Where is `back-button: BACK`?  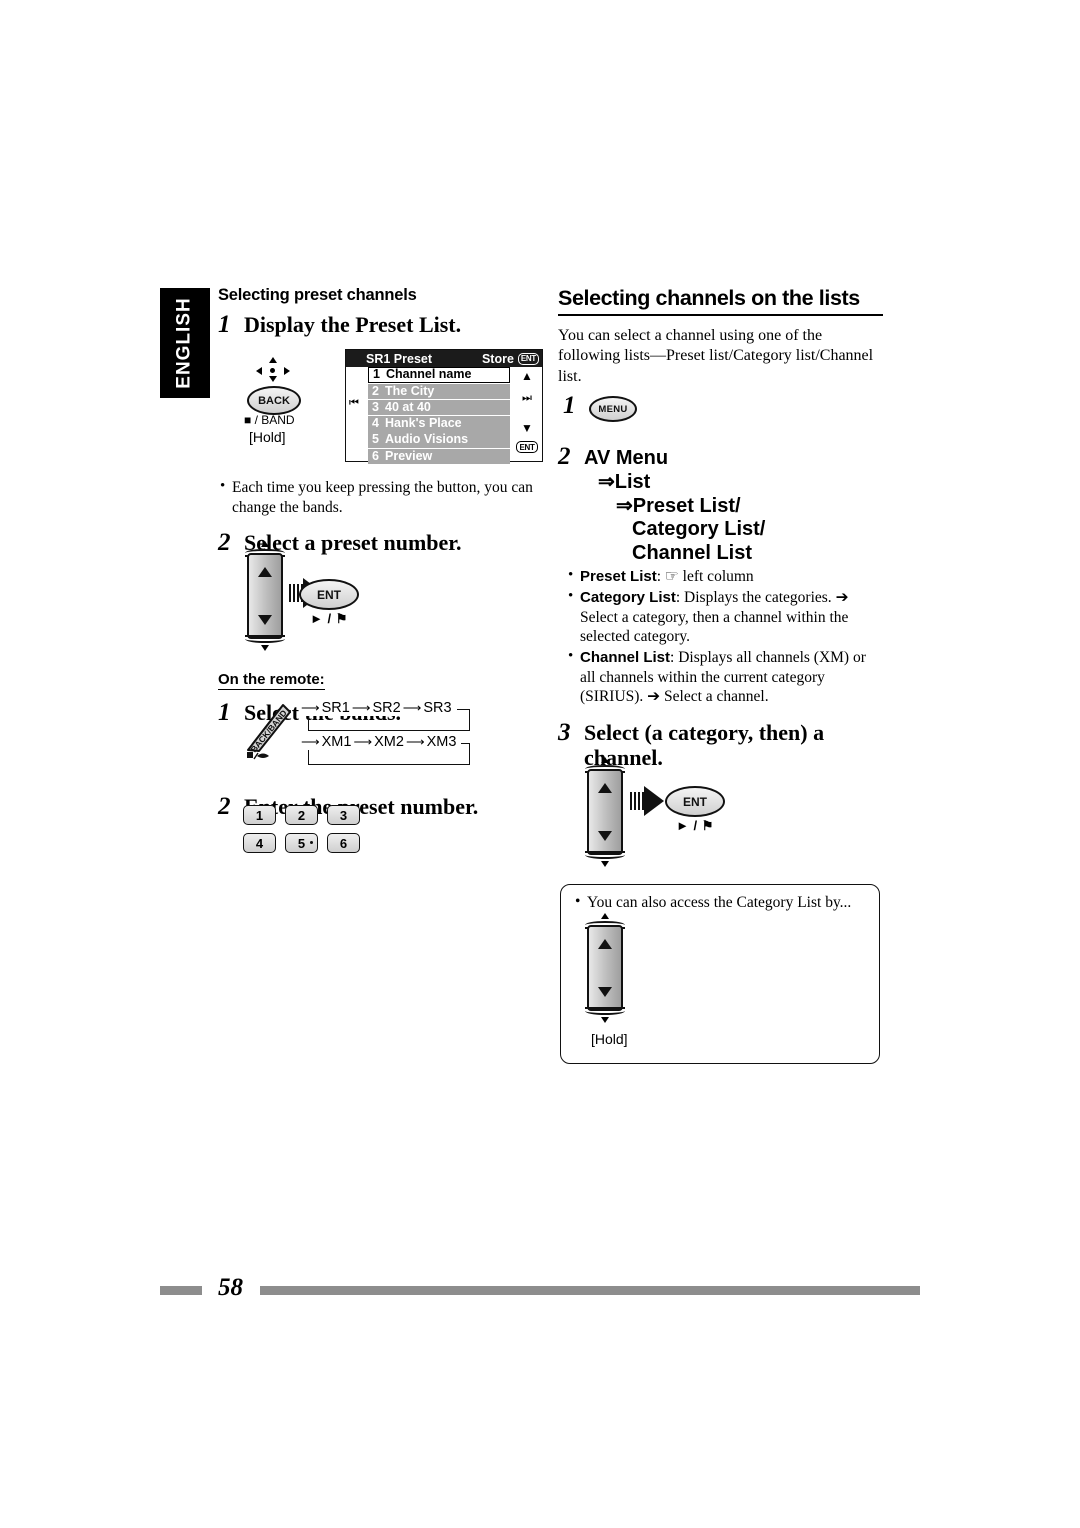
back-button: BACK is located at coordinates (274, 400).